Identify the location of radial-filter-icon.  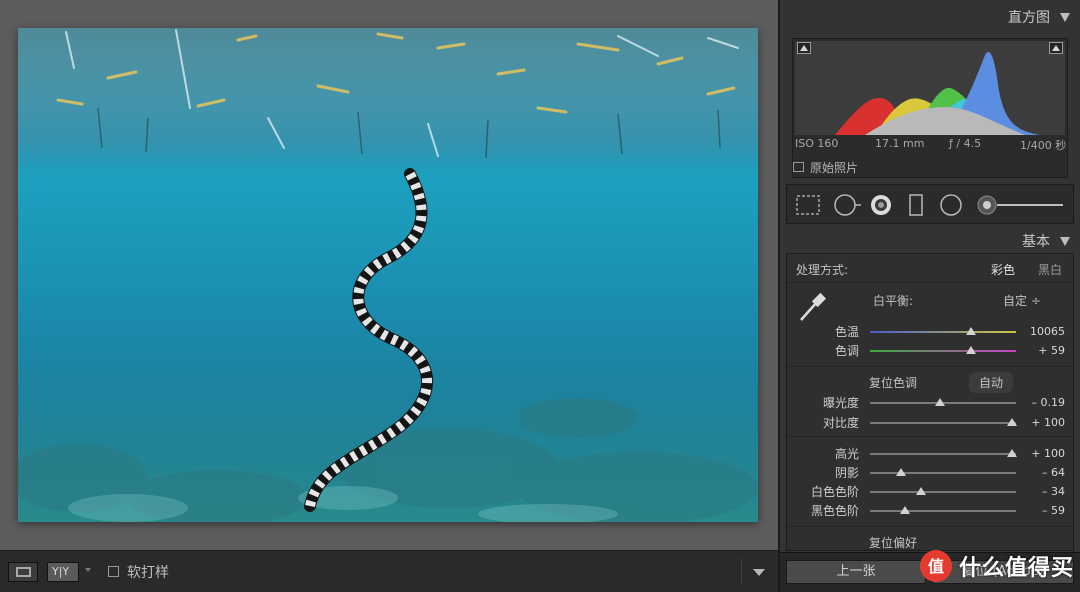
(951, 205).